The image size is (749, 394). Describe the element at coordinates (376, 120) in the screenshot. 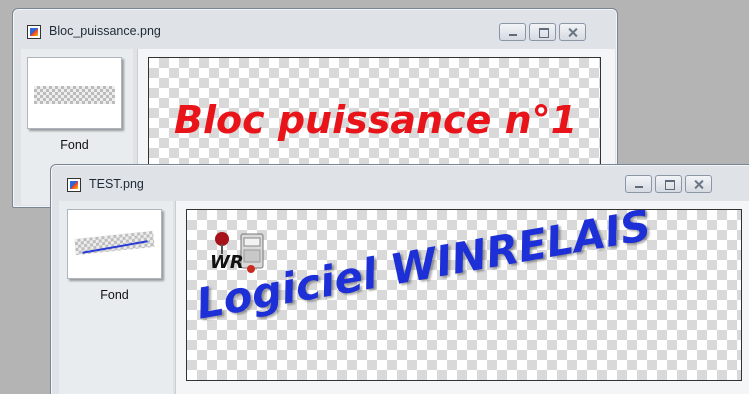

I see `canvas-text: Bloc puissance n°1` at that location.